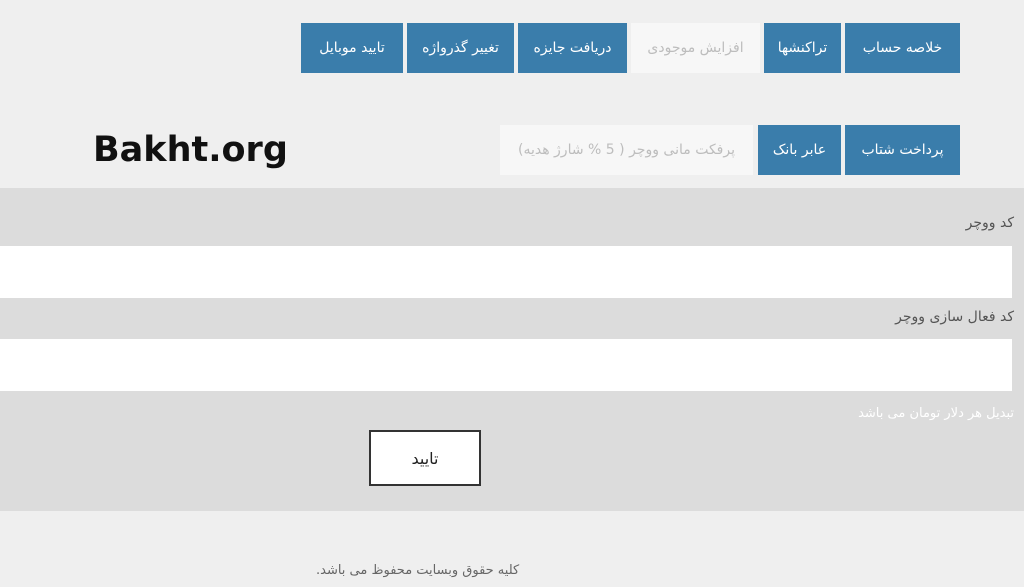 This screenshot has height=587, width=1024. What do you see at coordinates (799, 150) in the screenshot?
I see `tab-atm: عابر بانک` at bounding box center [799, 150].